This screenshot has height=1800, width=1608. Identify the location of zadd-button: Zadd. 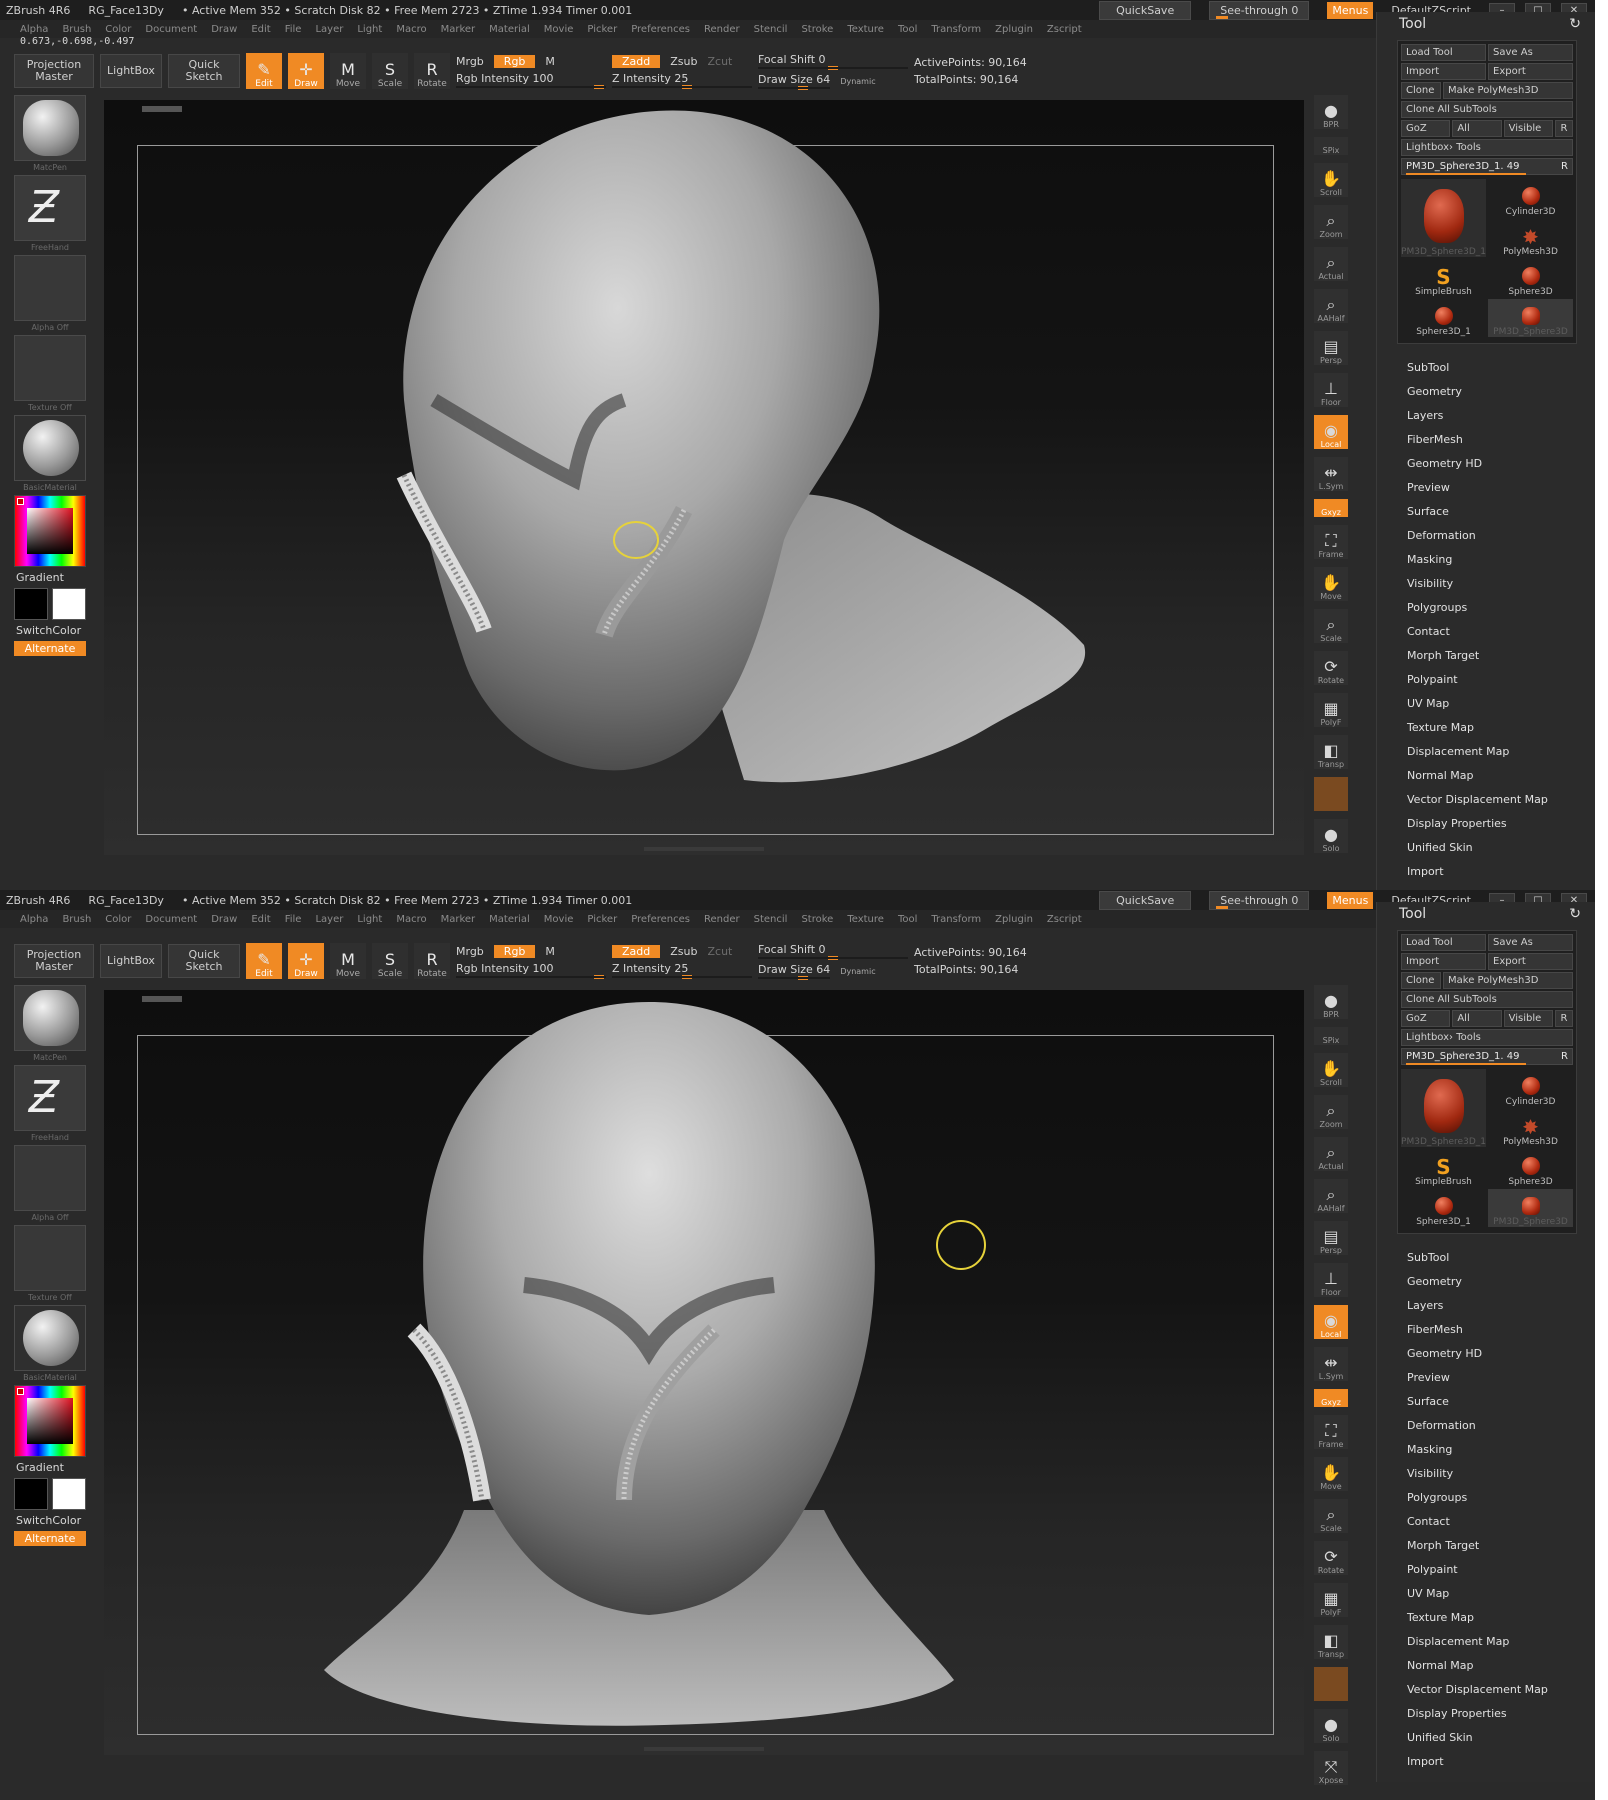
(636, 61).